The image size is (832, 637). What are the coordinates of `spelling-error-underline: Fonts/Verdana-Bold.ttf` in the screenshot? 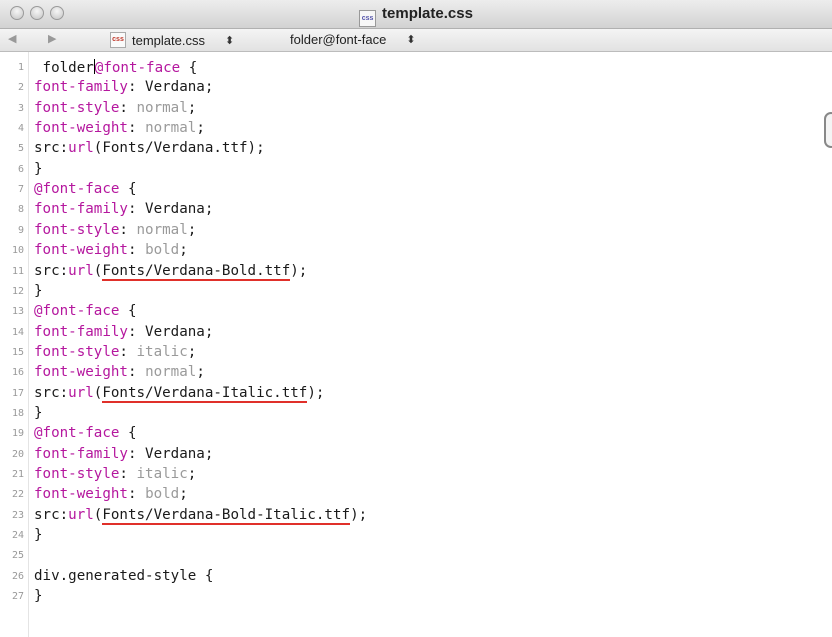 It's located at (196, 271).